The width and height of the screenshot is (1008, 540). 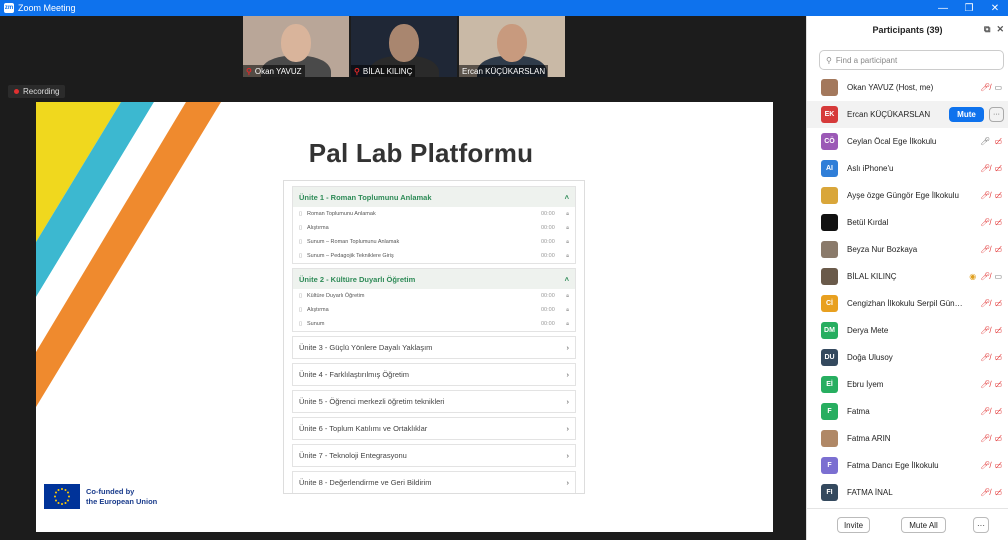 What do you see at coordinates (434, 197) in the screenshot?
I see `unit-header: Ünite 1 - Roman Toplumunu Anlamak ˄` at bounding box center [434, 197].